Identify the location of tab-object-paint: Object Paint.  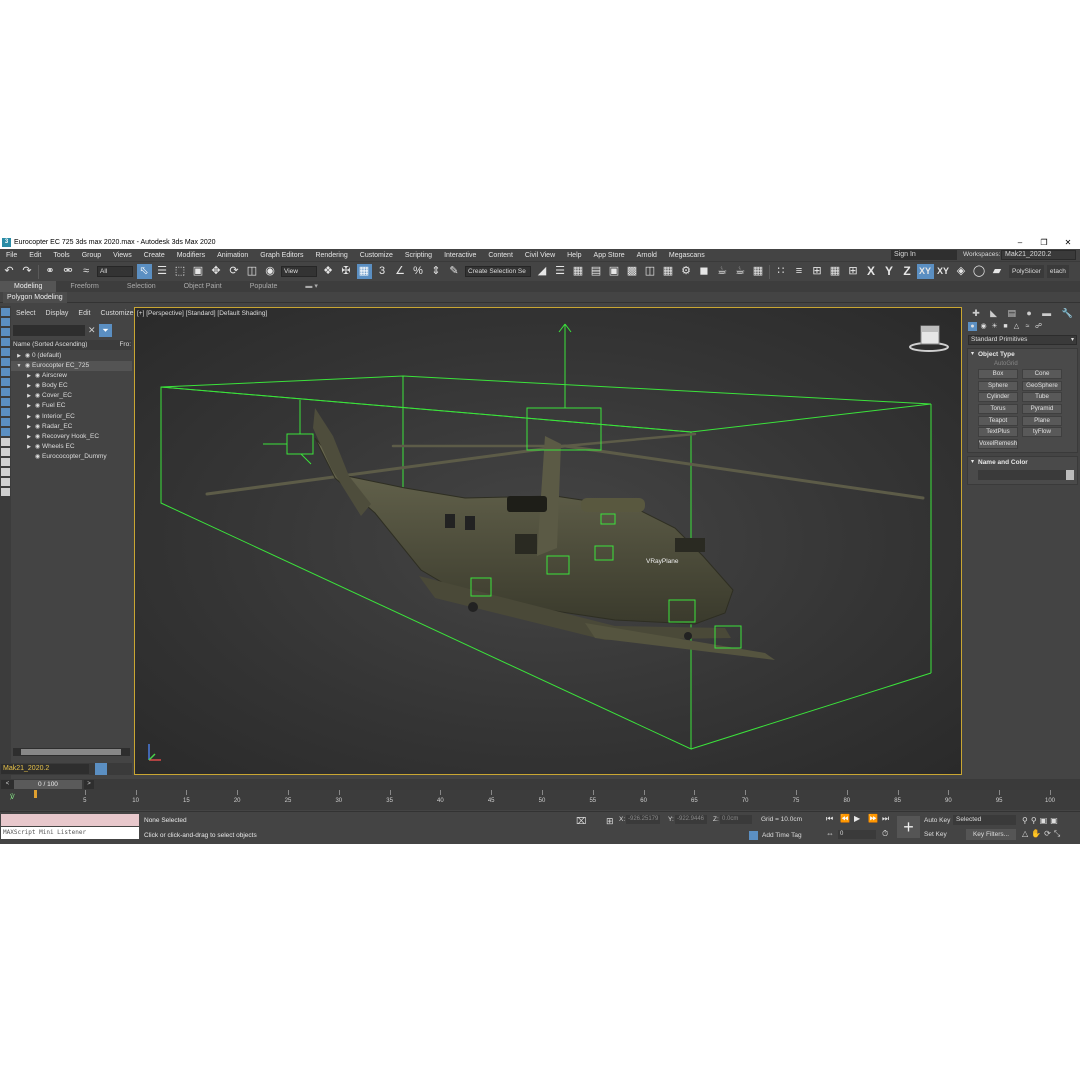
(203, 286).